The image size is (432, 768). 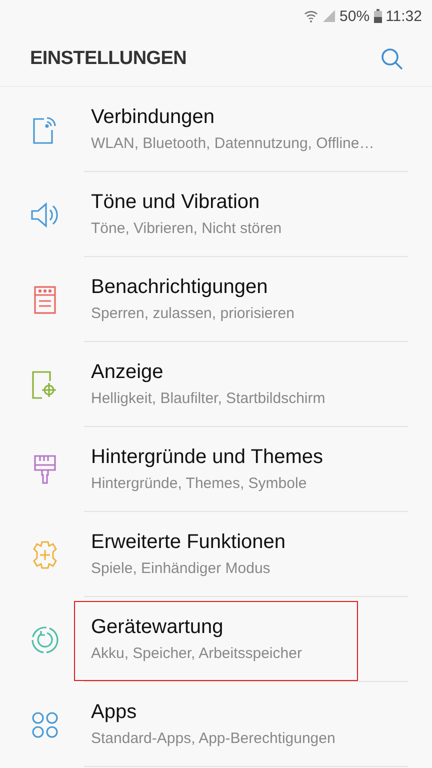 What do you see at coordinates (127, 372) in the screenshot?
I see `item-title: Anzeige` at bounding box center [127, 372].